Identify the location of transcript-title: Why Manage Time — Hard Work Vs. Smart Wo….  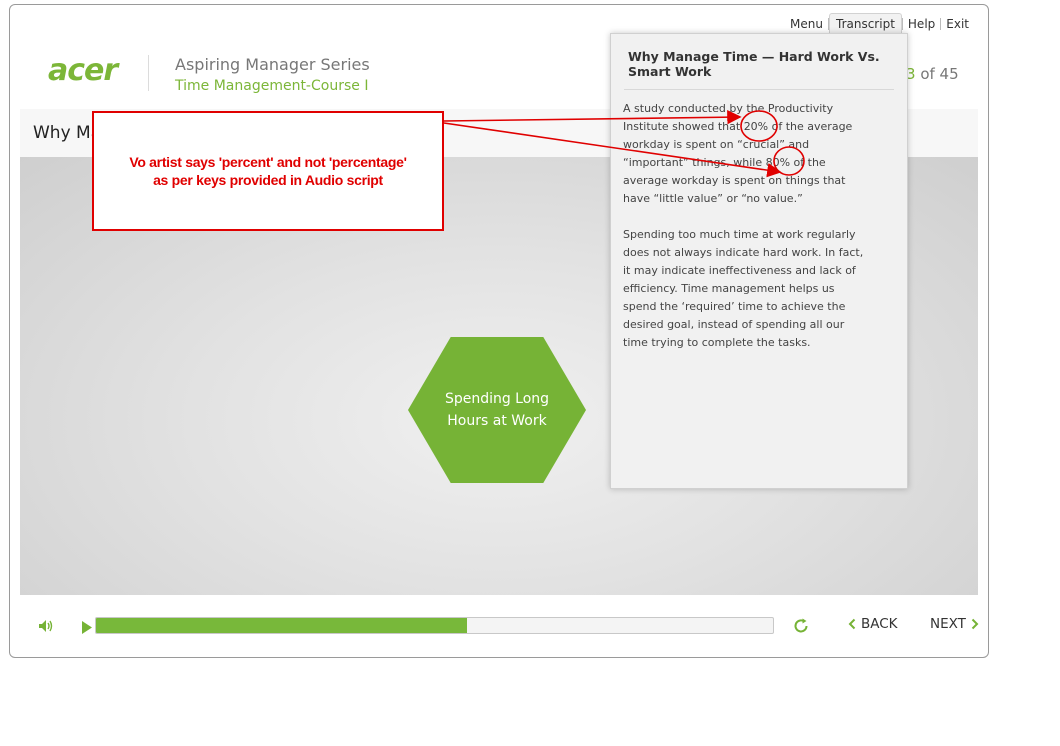
(754, 64).